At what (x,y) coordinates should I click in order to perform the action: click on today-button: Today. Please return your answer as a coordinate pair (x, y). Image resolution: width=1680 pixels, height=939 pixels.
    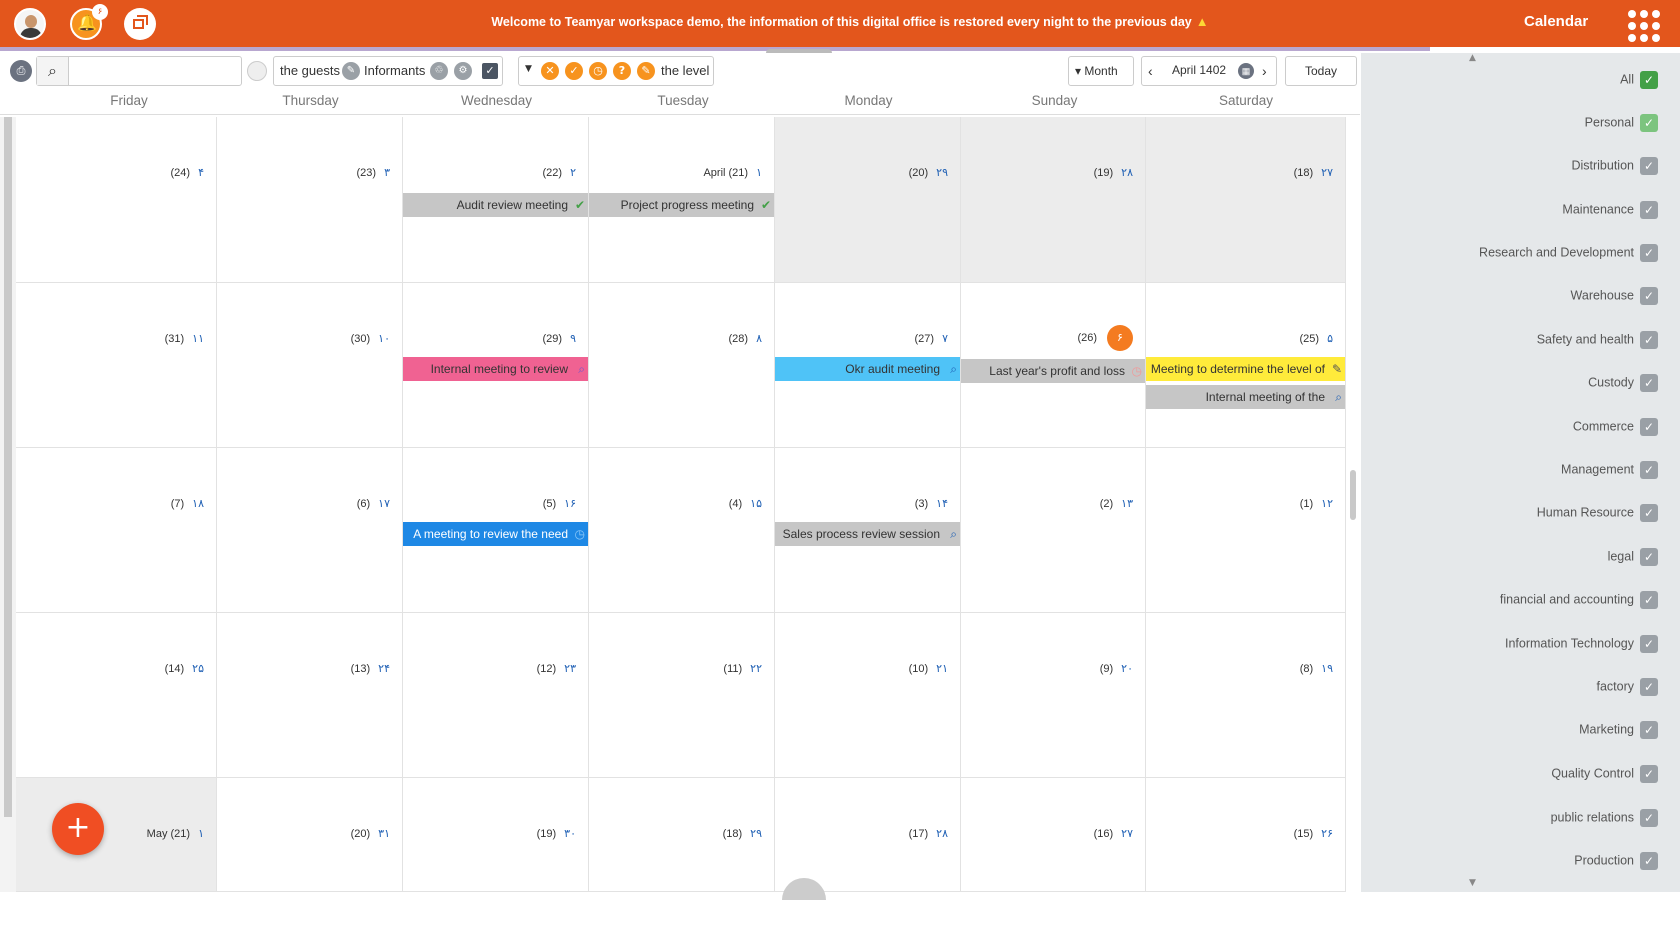
    Looking at the image, I should click on (1321, 71).